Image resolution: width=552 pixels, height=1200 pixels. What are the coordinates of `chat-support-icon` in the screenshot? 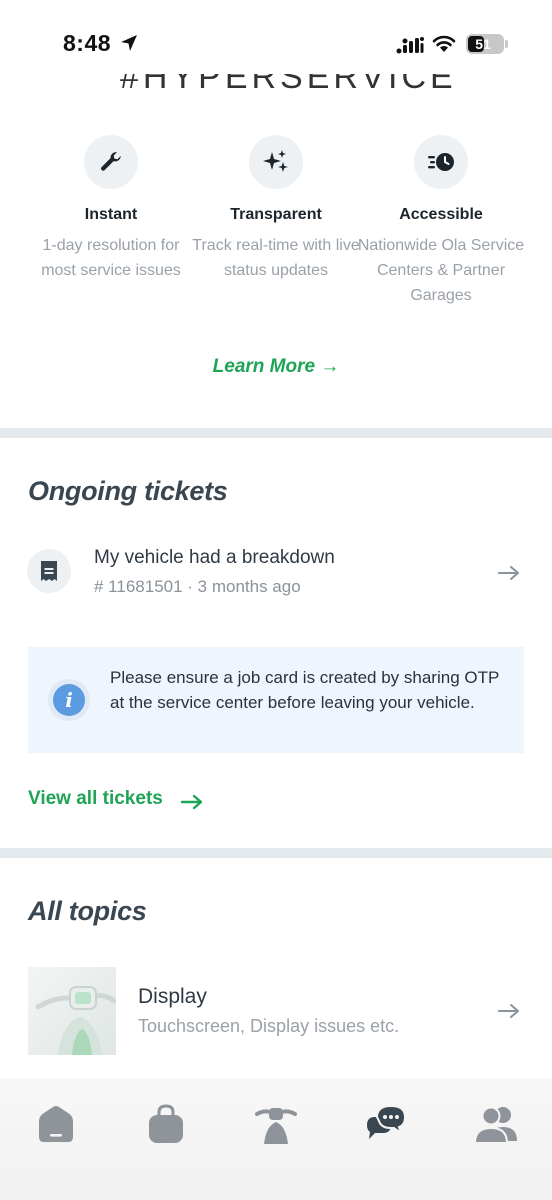 It's located at (386, 1124).